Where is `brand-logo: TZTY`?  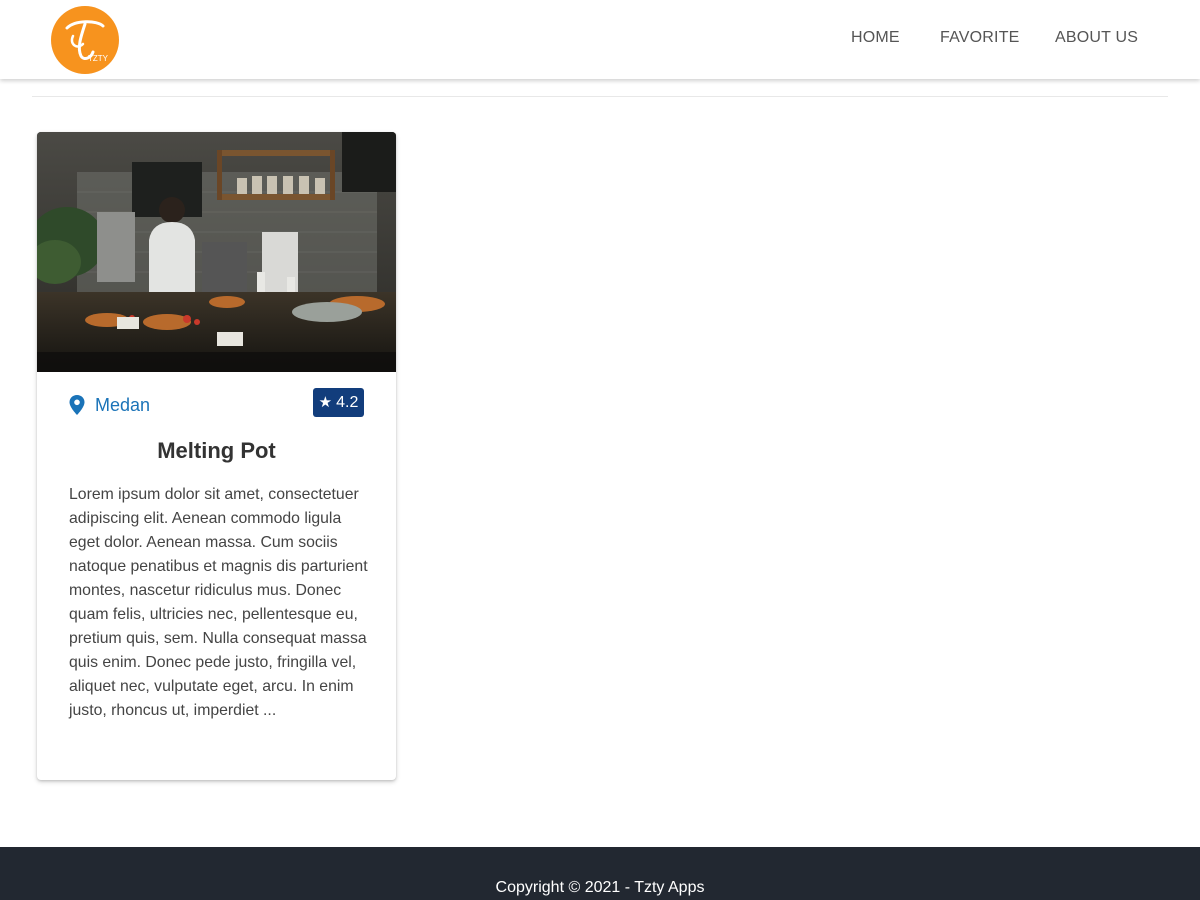
brand-logo: TZTY is located at coordinates (85, 40).